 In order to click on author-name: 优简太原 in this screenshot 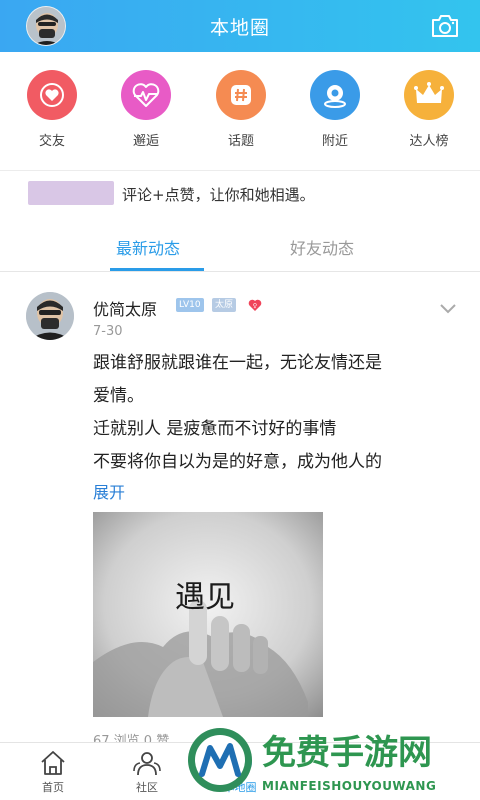, I will do `click(125, 308)`.